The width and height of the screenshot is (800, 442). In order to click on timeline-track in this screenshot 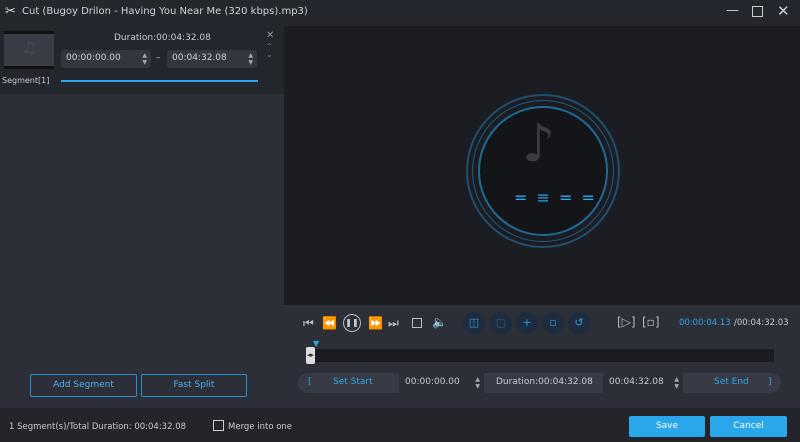, I will do `click(540, 355)`.